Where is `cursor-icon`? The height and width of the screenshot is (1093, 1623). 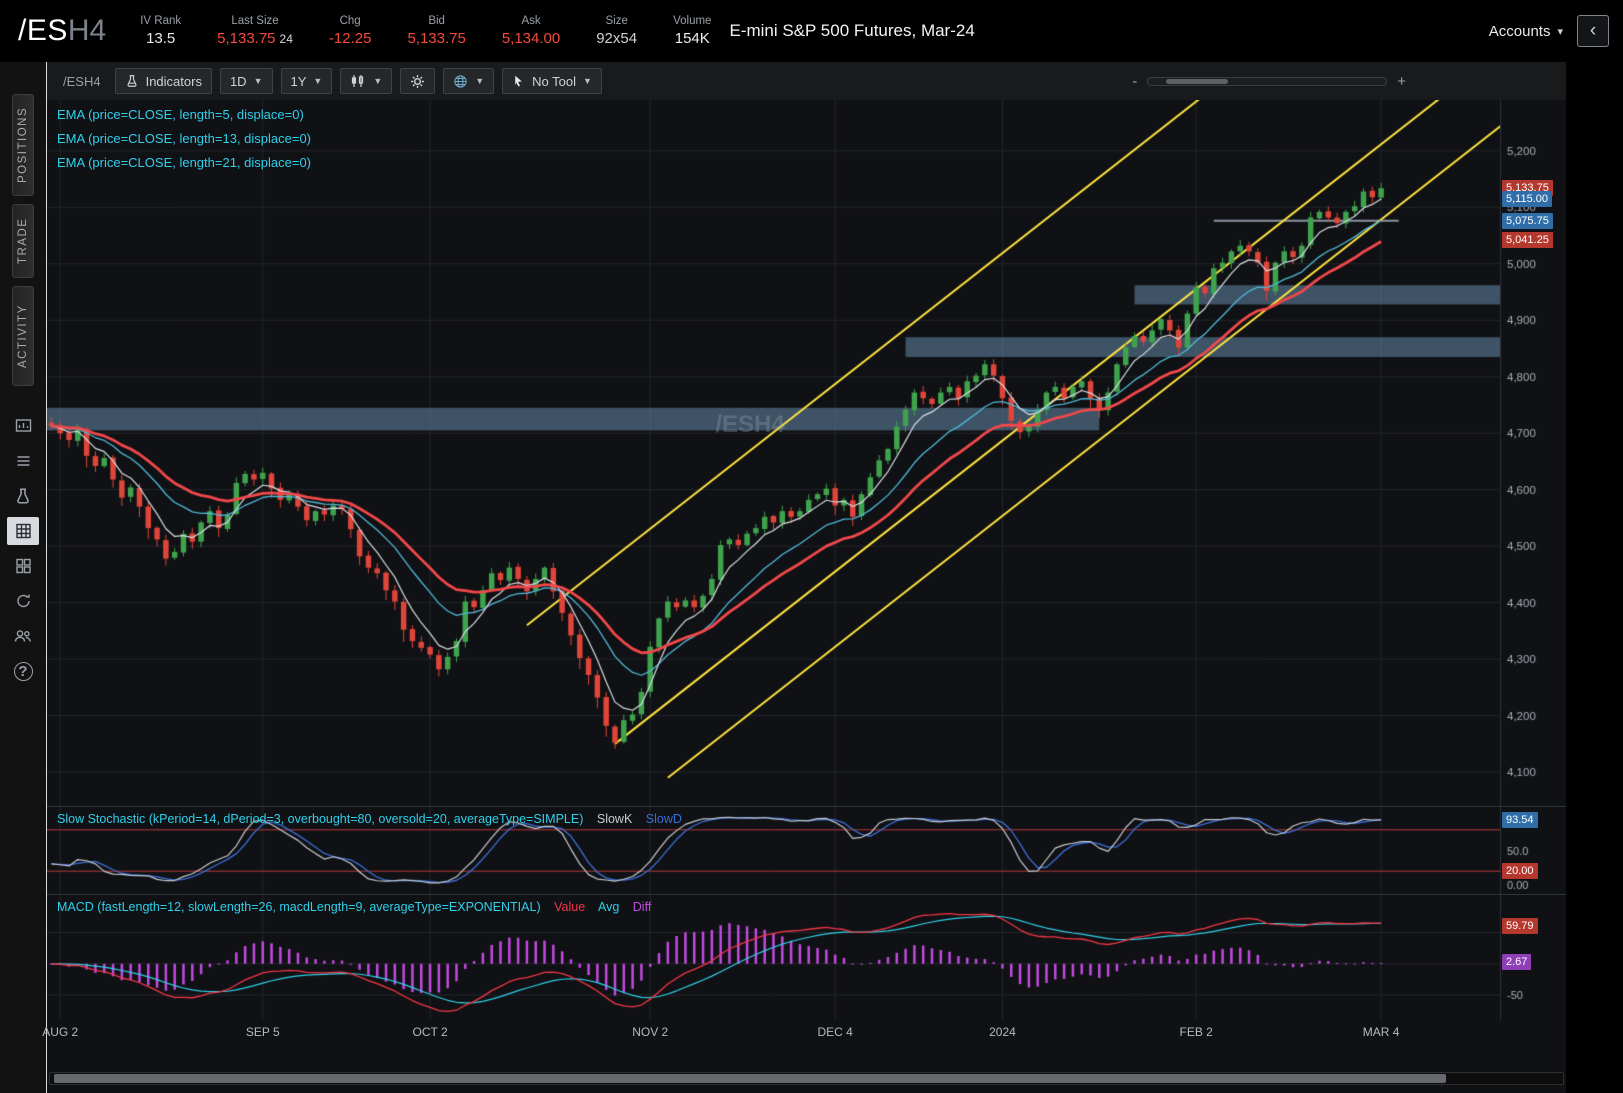 cursor-icon is located at coordinates (518, 81).